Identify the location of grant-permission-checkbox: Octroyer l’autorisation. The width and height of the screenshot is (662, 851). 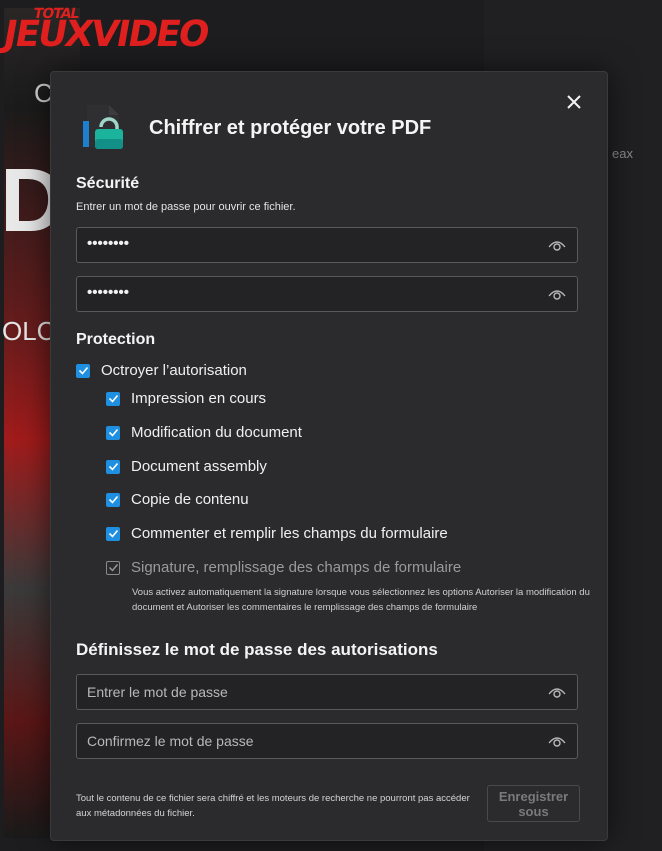
(161, 370).